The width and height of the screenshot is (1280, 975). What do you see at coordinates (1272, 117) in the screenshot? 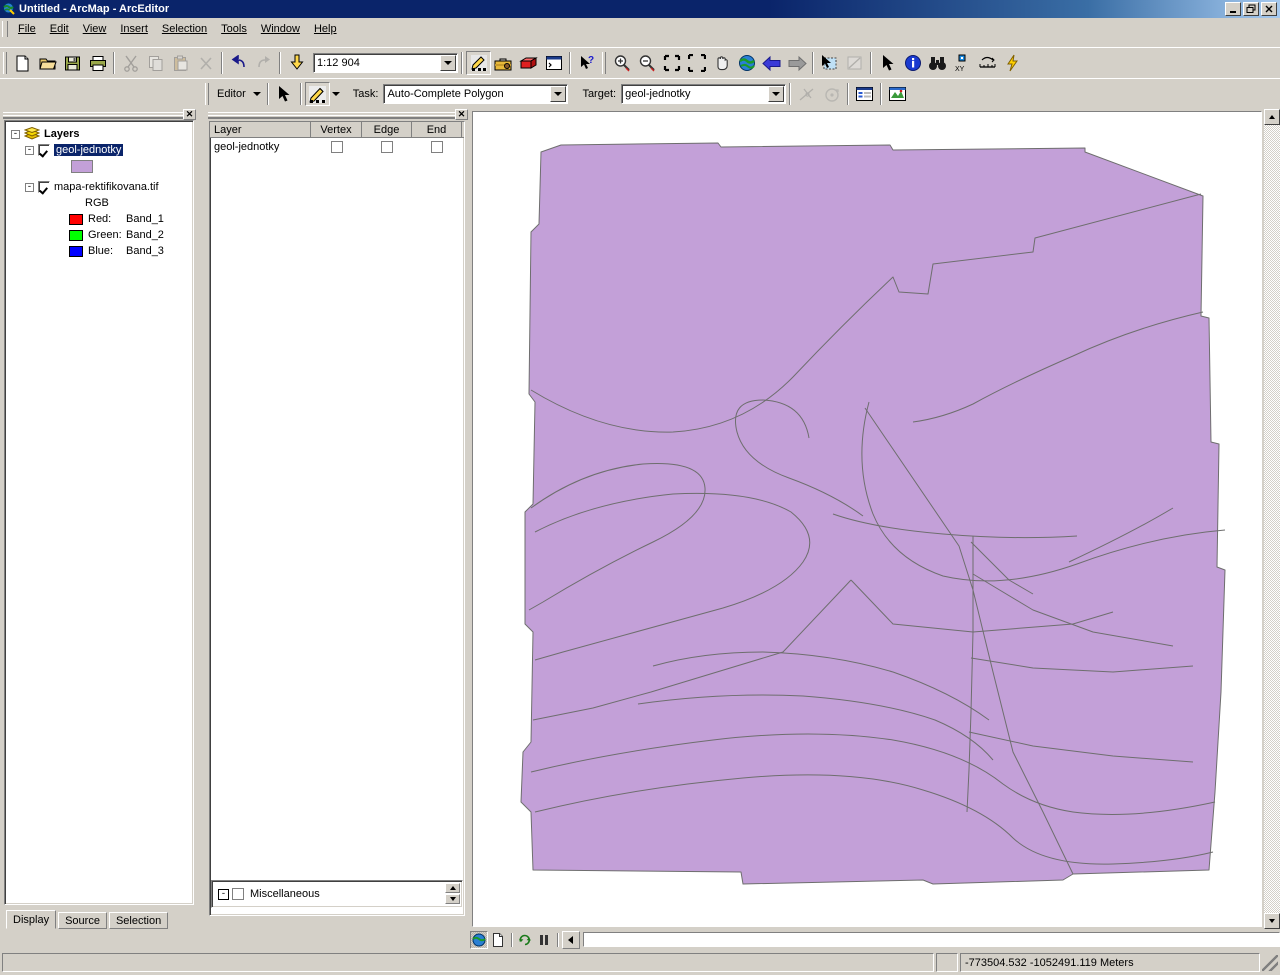
I see `map-scroll-up-button` at bounding box center [1272, 117].